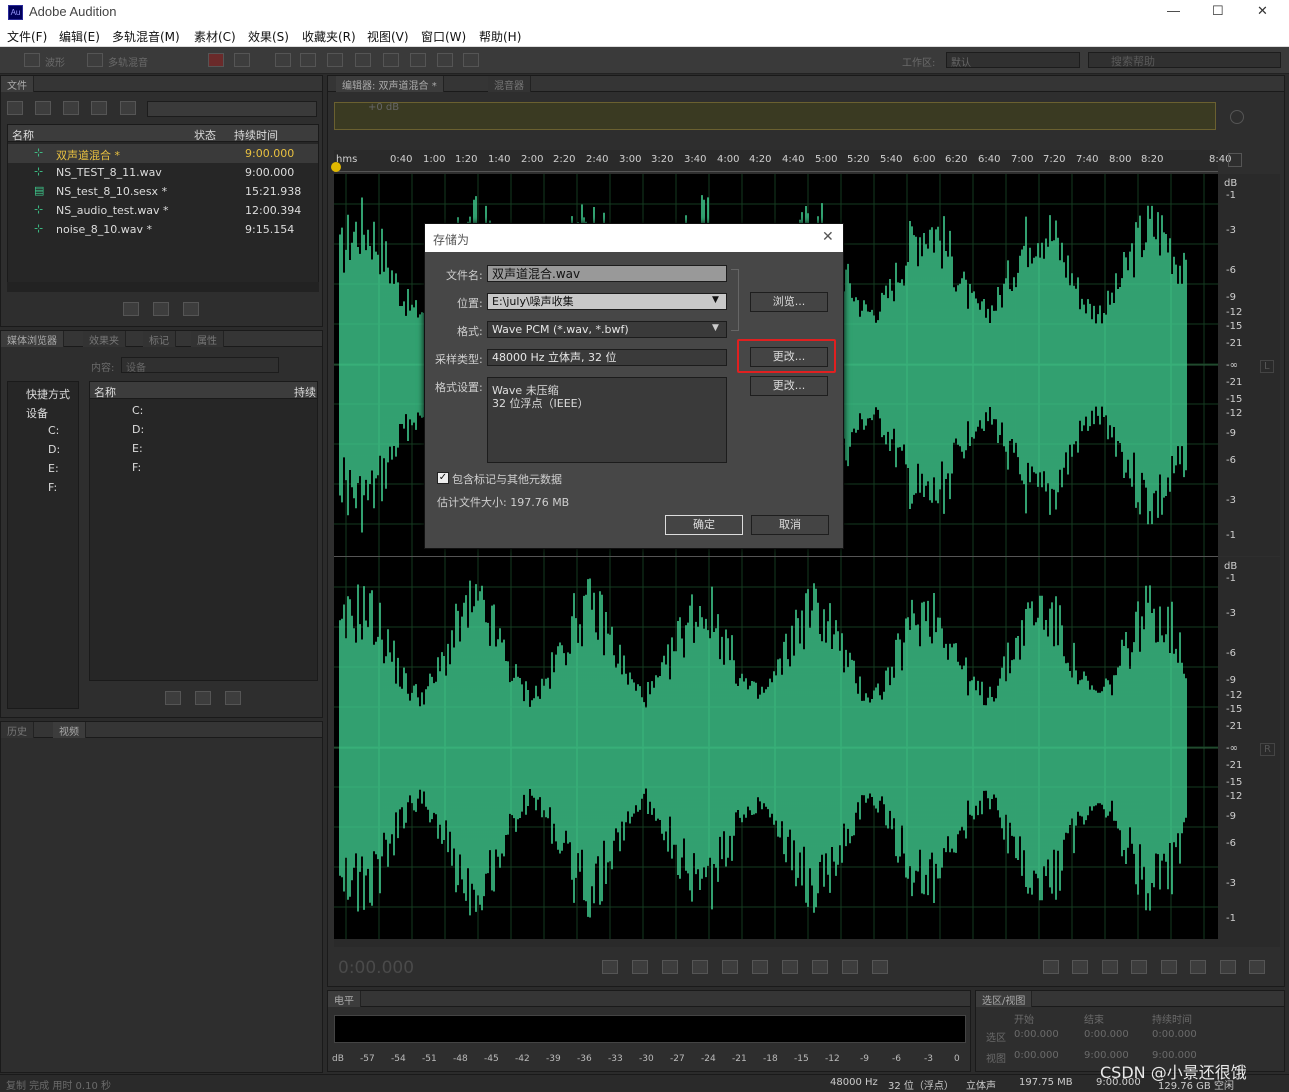 The width and height of the screenshot is (1289, 1092). What do you see at coordinates (1218, 11) in the screenshot?
I see `maximize-icon: ☐` at bounding box center [1218, 11].